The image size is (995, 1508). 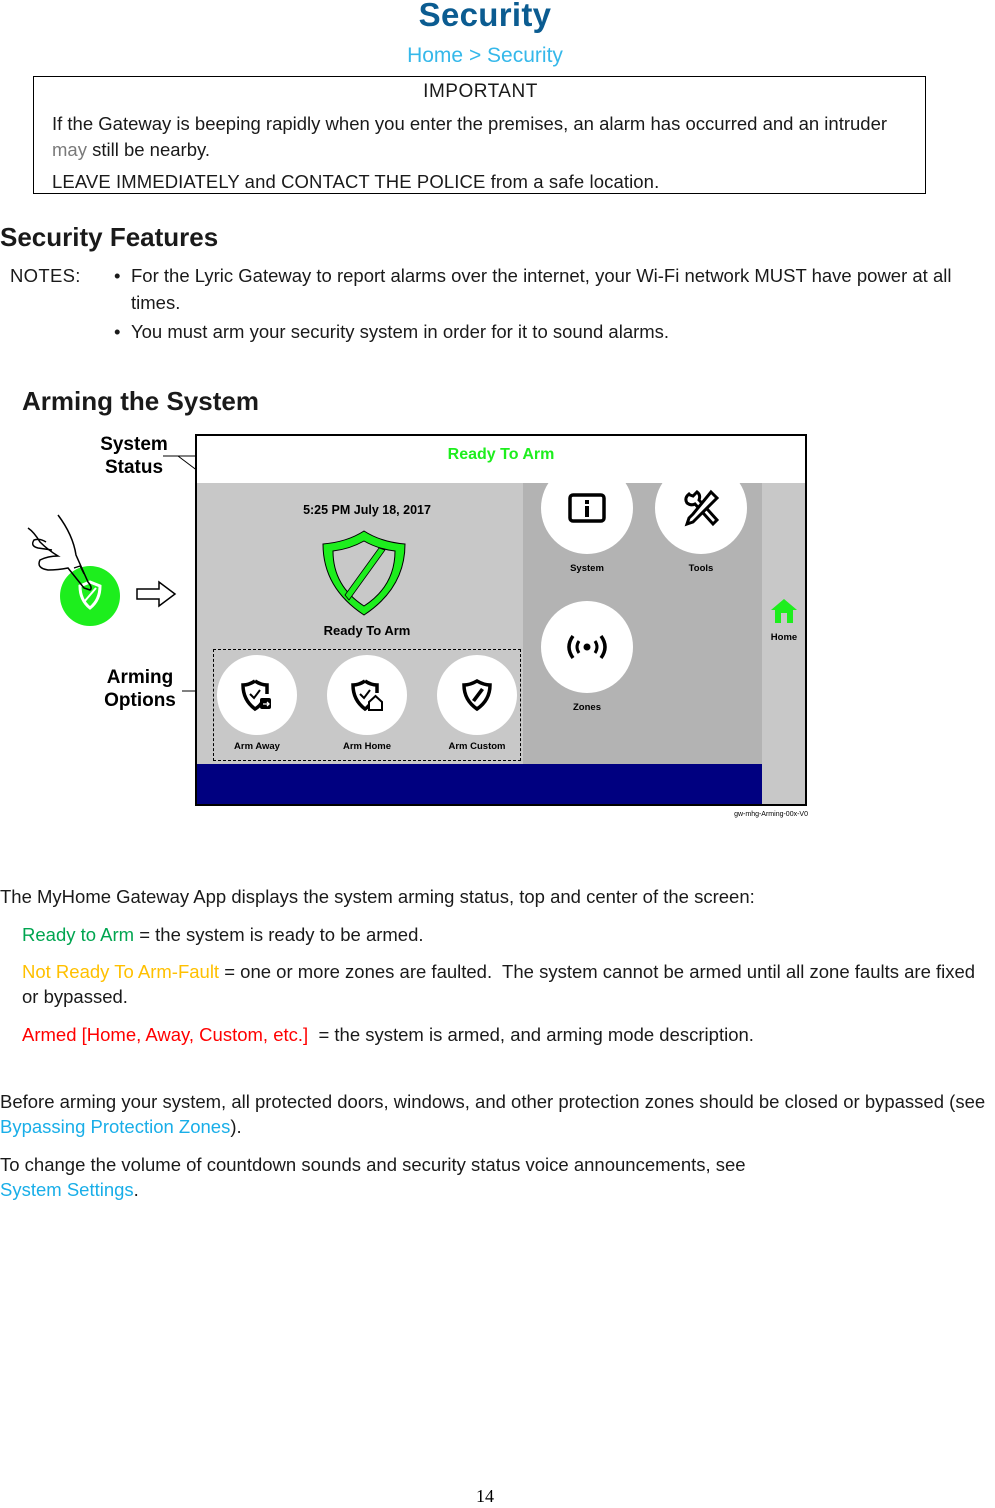 I want to click on figure-id: gw-mhg-Arming-00x-V0, so click(x=771, y=814).